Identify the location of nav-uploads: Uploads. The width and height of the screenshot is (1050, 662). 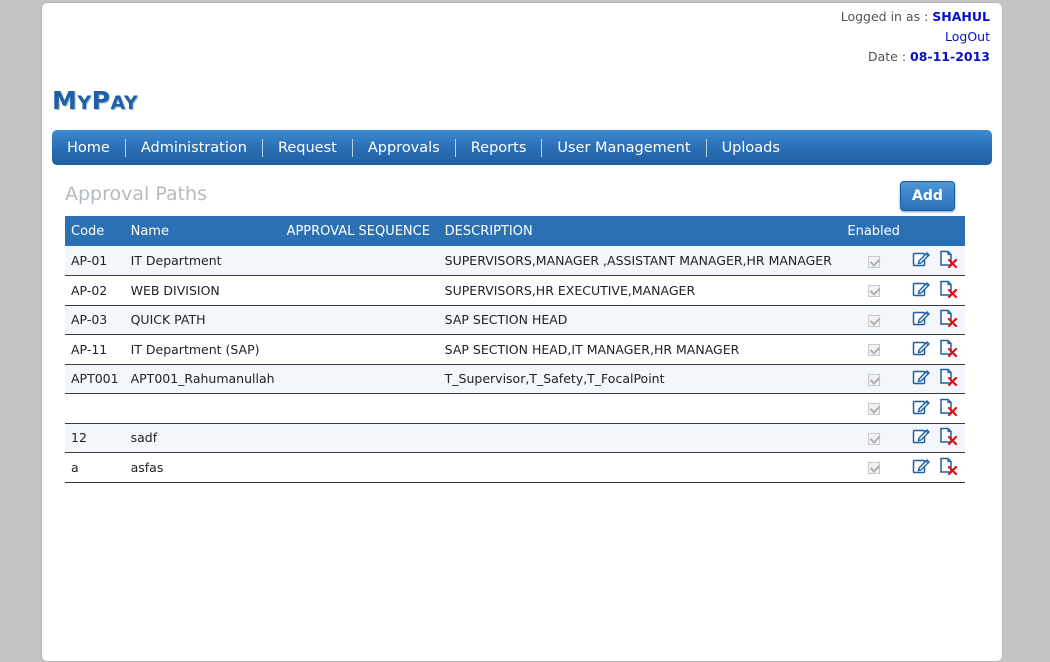
(751, 148).